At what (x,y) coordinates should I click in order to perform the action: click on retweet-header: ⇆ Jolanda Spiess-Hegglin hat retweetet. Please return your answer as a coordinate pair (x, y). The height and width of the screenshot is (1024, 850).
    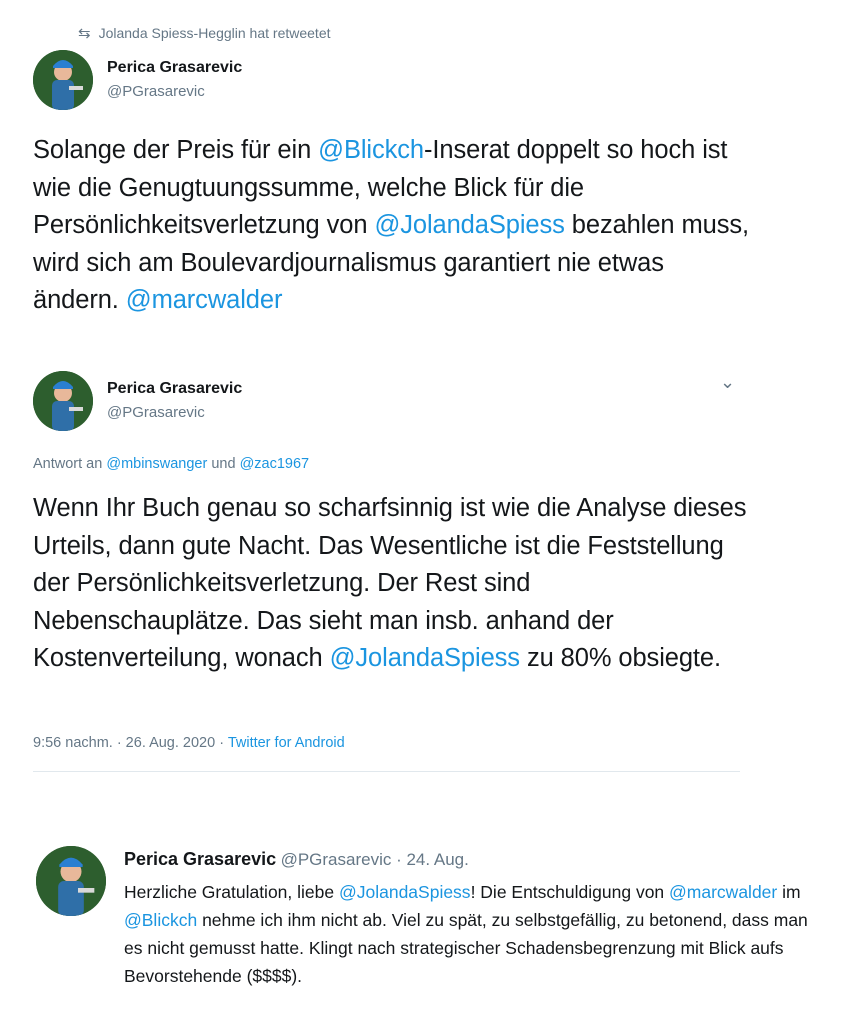
    Looking at the image, I should click on (204, 33).